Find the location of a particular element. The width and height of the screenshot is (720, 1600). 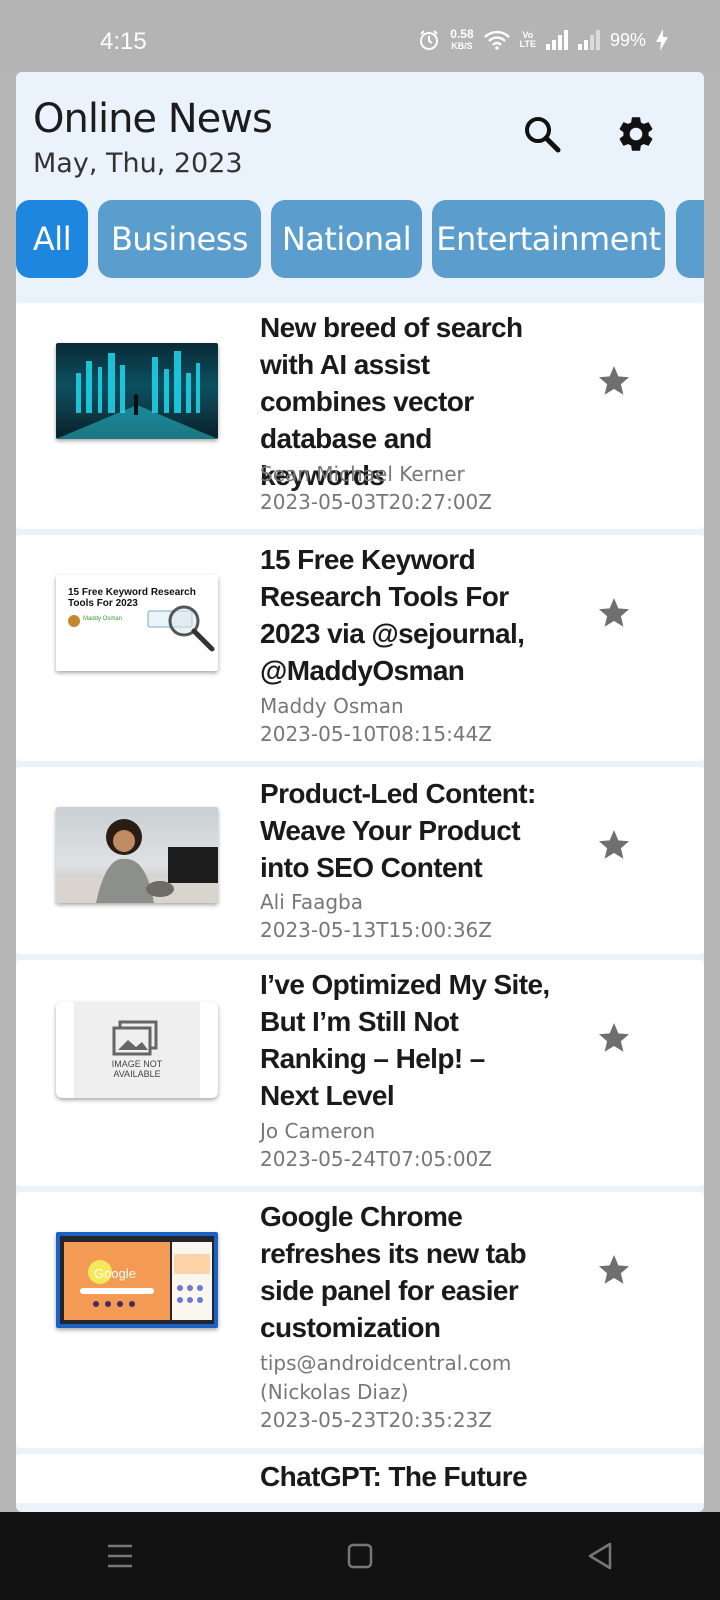

menu-icon is located at coordinates (120, 1556).